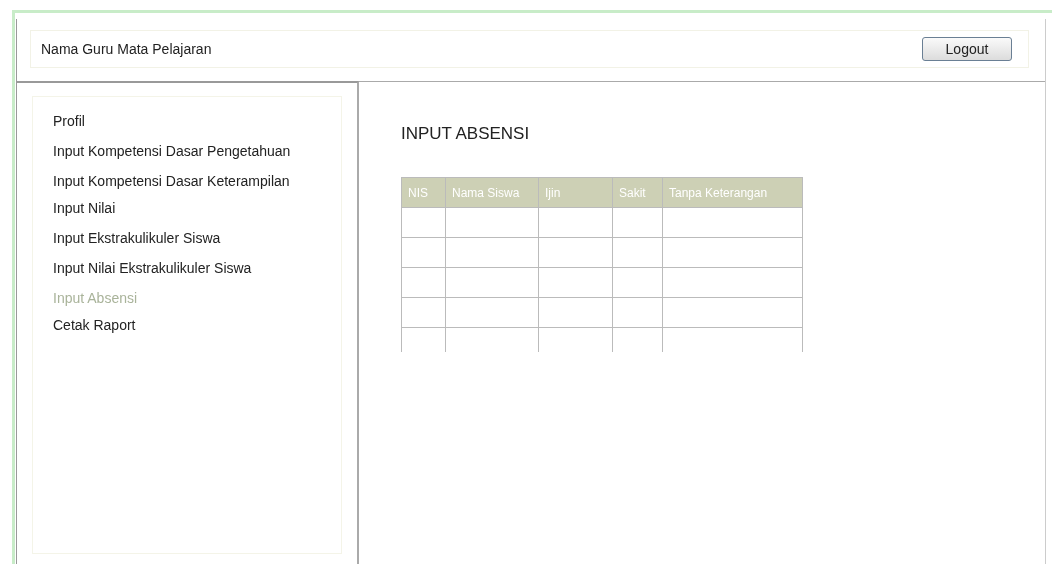  Describe the element at coordinates (94, 325) in the screenshot. I see `sidebar-item: Cetak Raport` at that location.